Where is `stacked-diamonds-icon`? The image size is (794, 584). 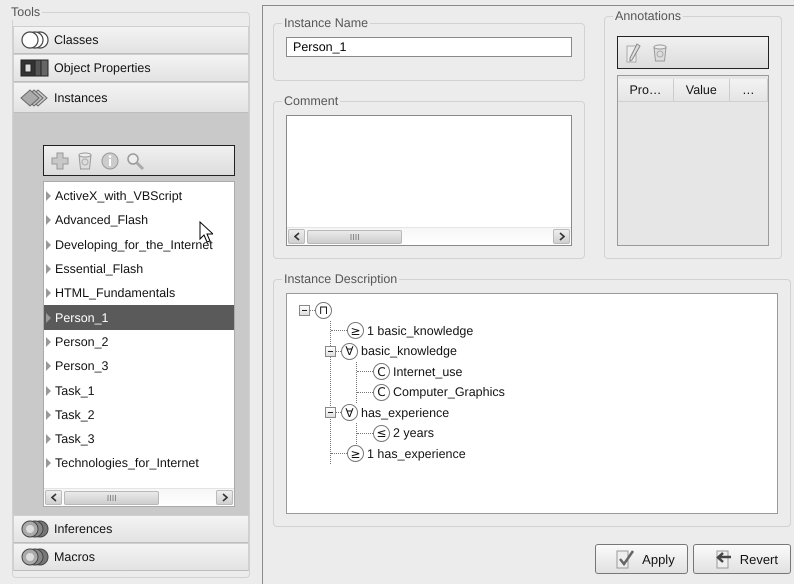
stacked-diamonds-icon is located at coordinates (35, 98).